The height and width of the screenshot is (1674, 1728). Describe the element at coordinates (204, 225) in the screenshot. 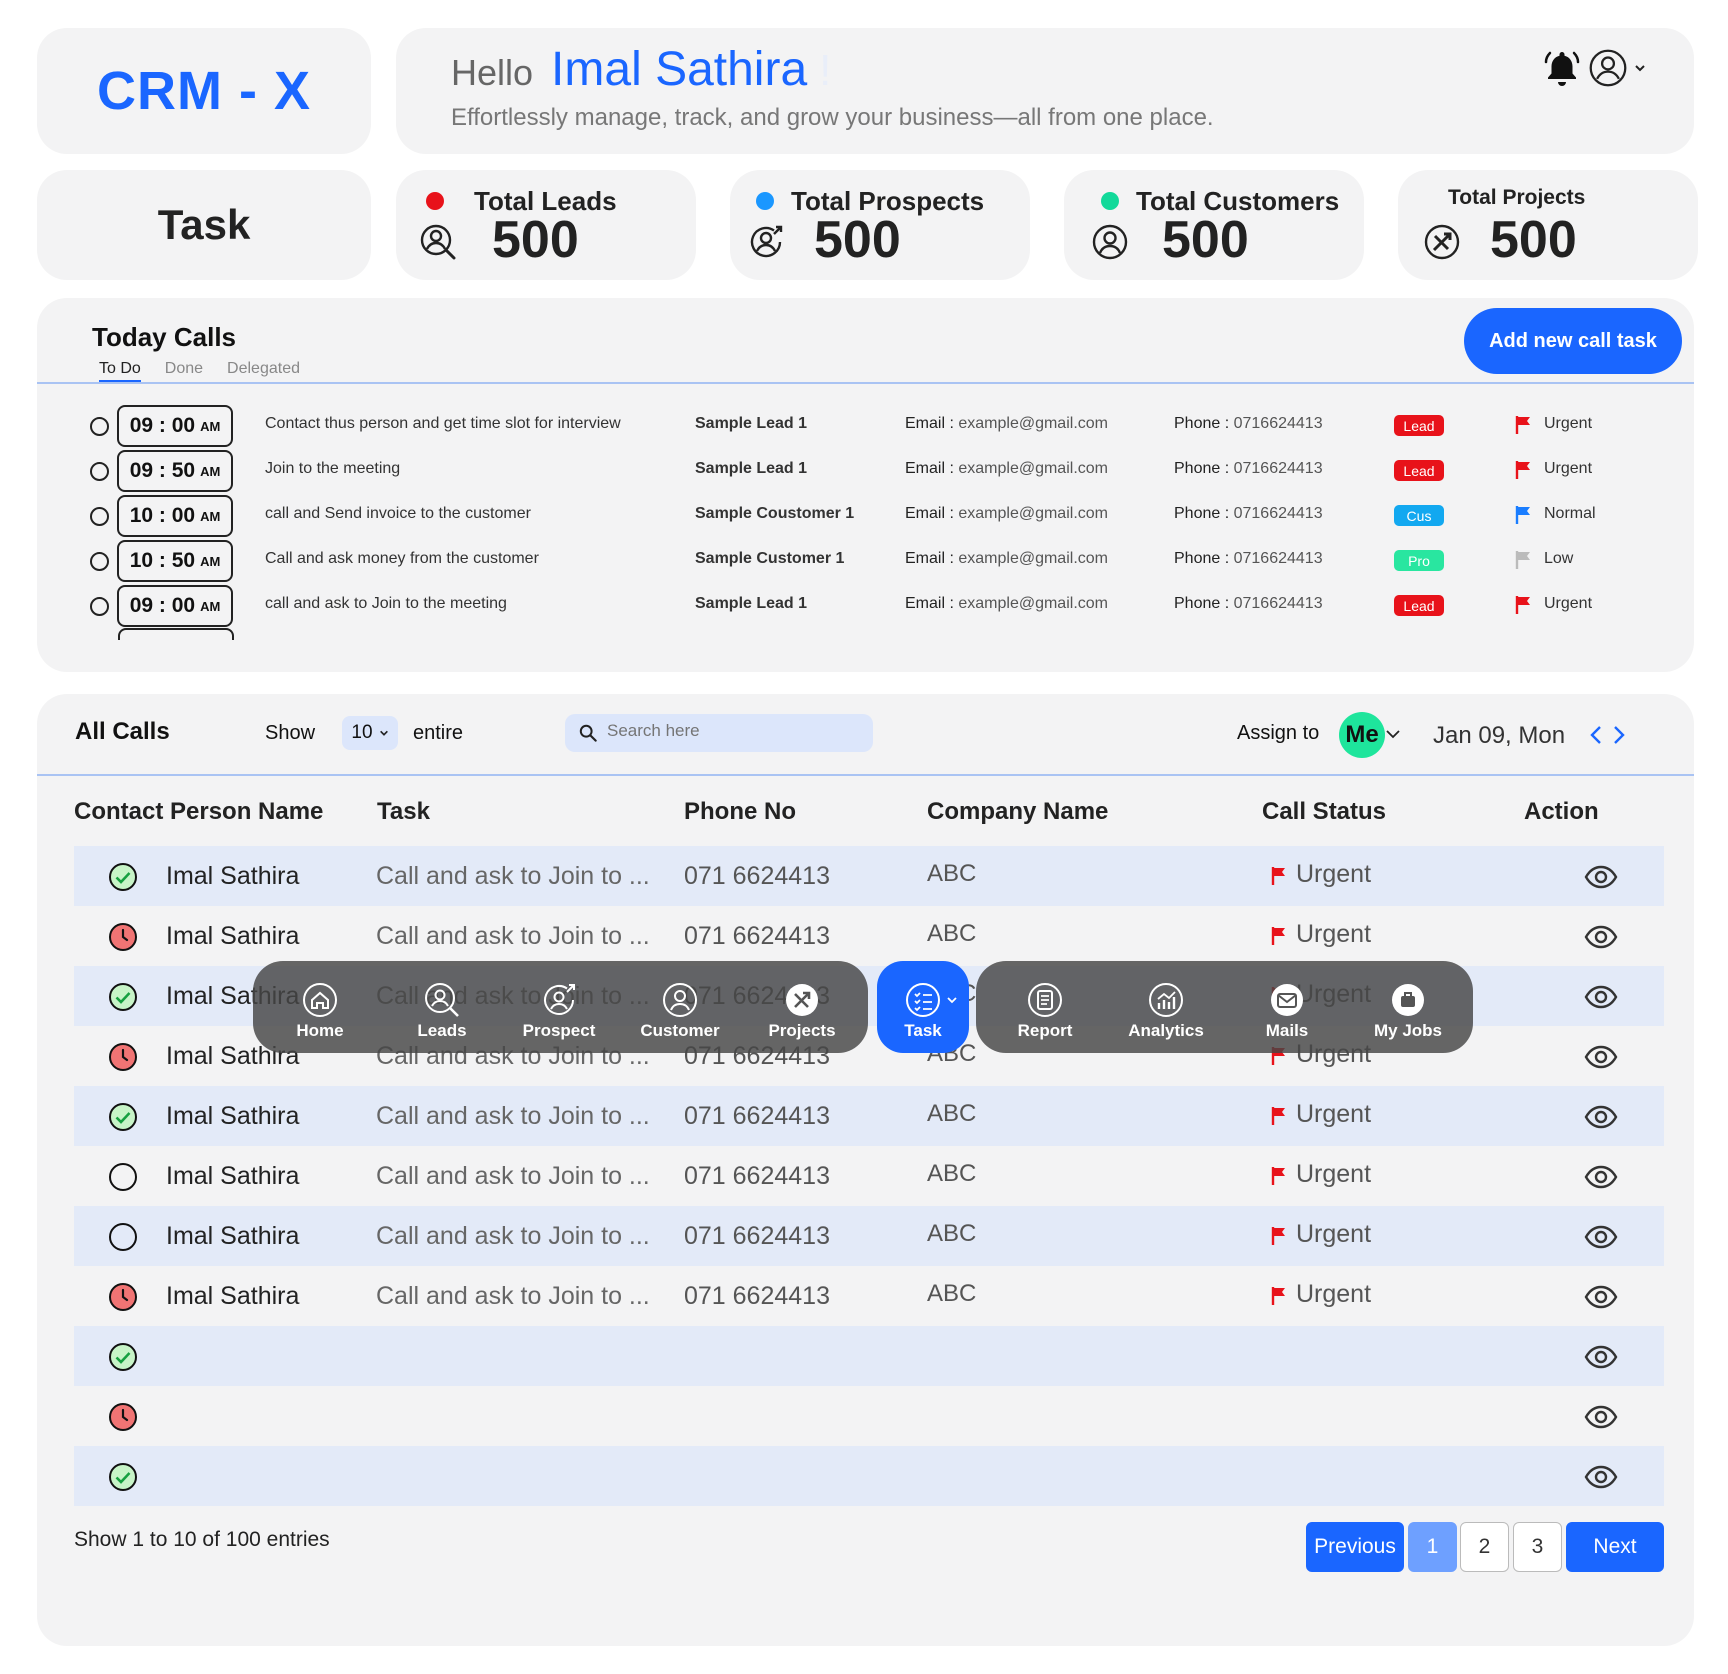

I see `page-title-card: Task` at that location.